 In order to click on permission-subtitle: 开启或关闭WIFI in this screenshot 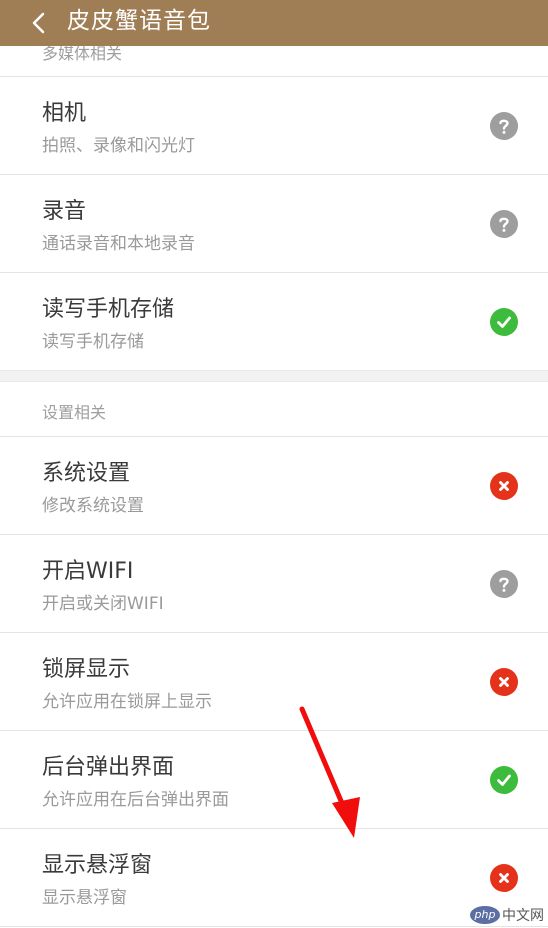, I will do `click(103, 604)`.